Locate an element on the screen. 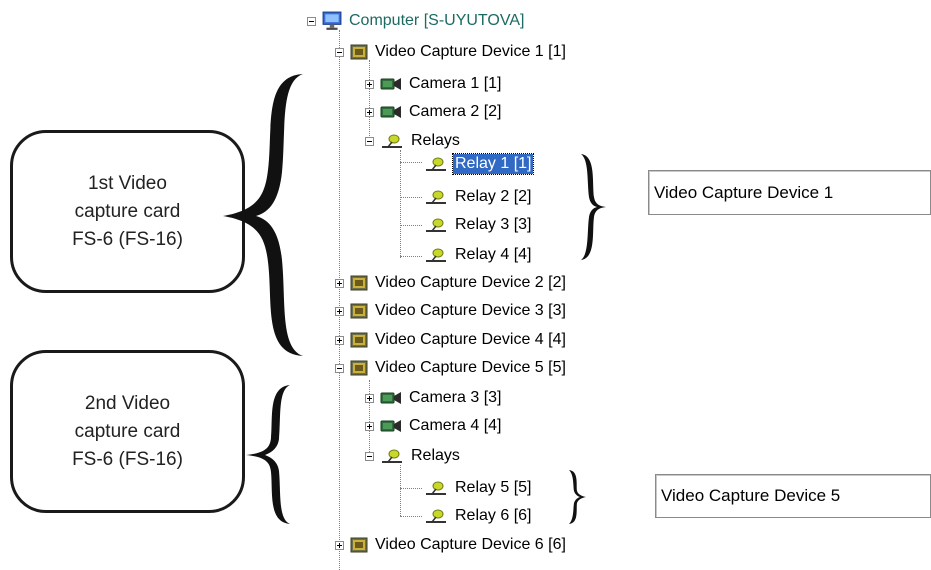 The width and height of the screenshot is (931, 570). tree-node-relay-2: Relay 2 [2] is located at coordinates (478, 197).